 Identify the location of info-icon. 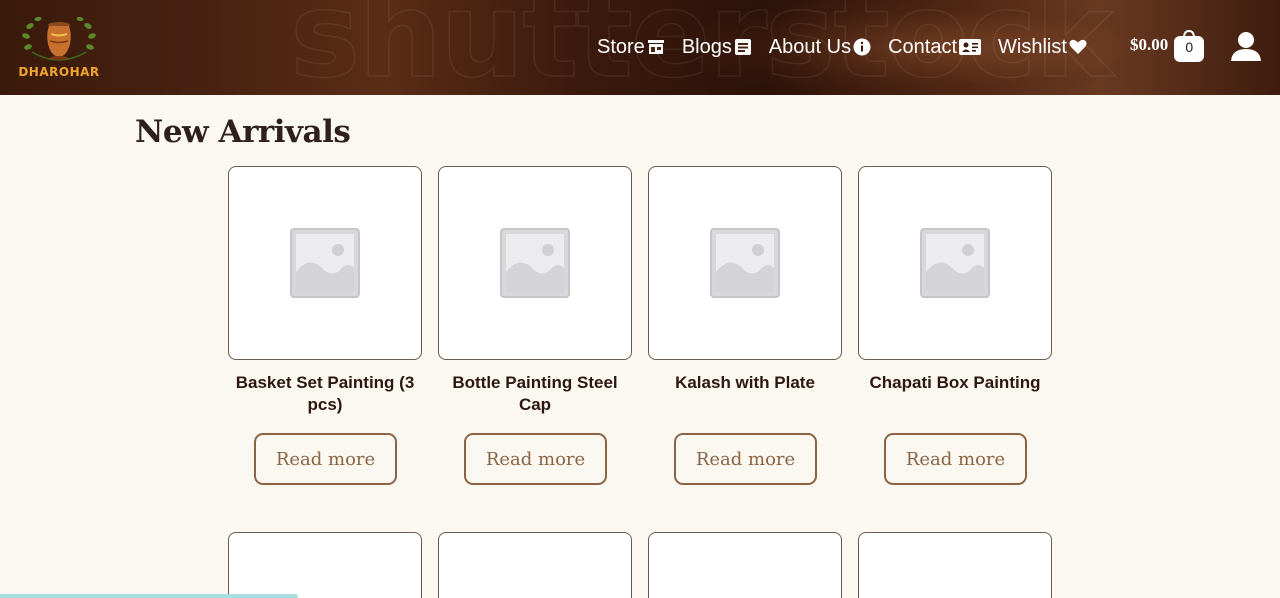
(862, 47).